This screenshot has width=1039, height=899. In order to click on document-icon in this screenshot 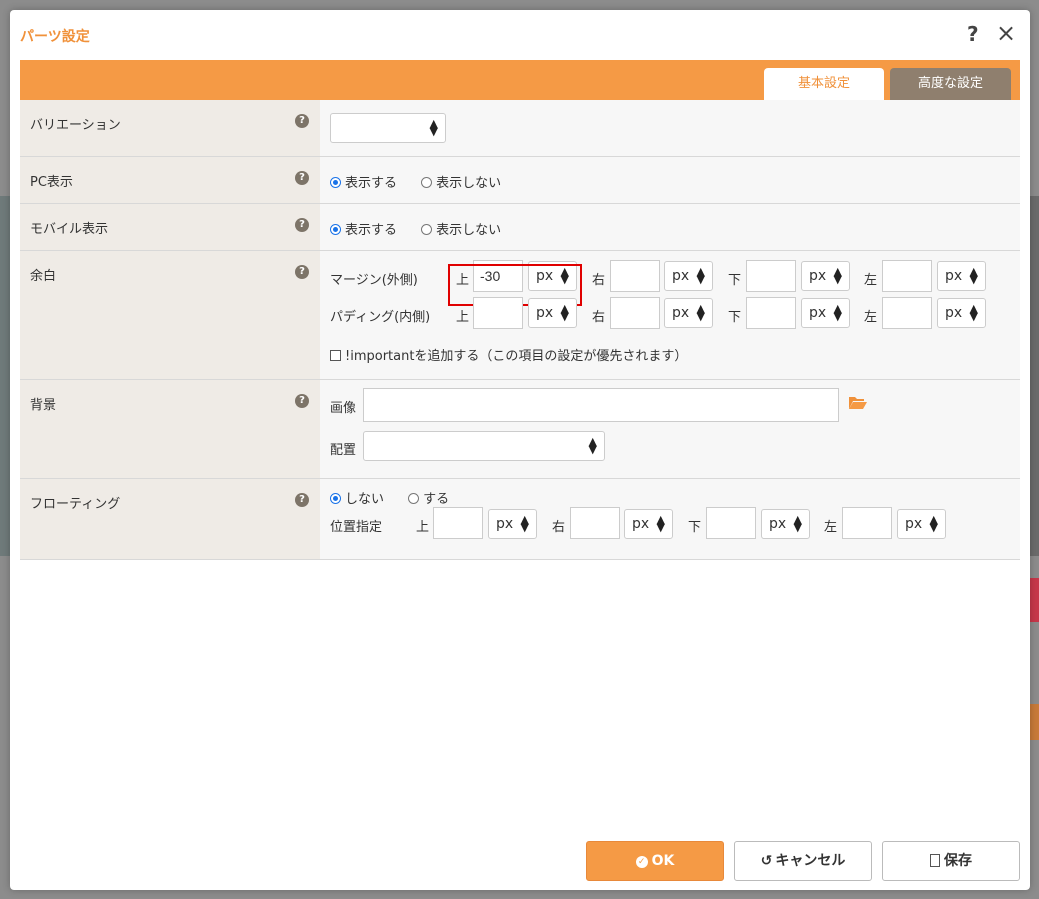, I will do `click(935, 860)`.